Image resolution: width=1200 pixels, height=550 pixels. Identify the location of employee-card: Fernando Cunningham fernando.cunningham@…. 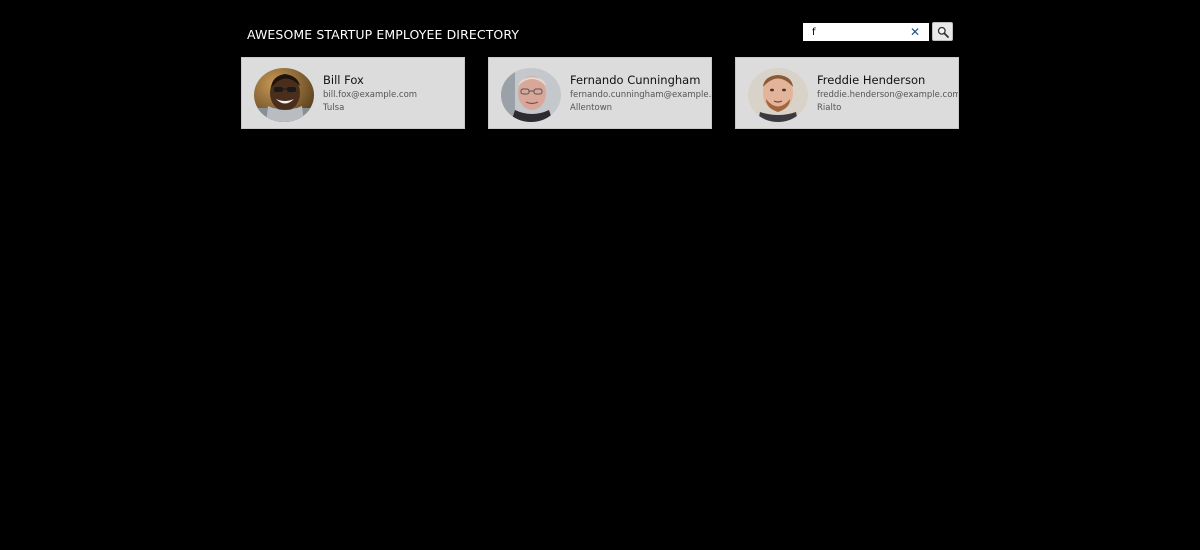
(600, 93).